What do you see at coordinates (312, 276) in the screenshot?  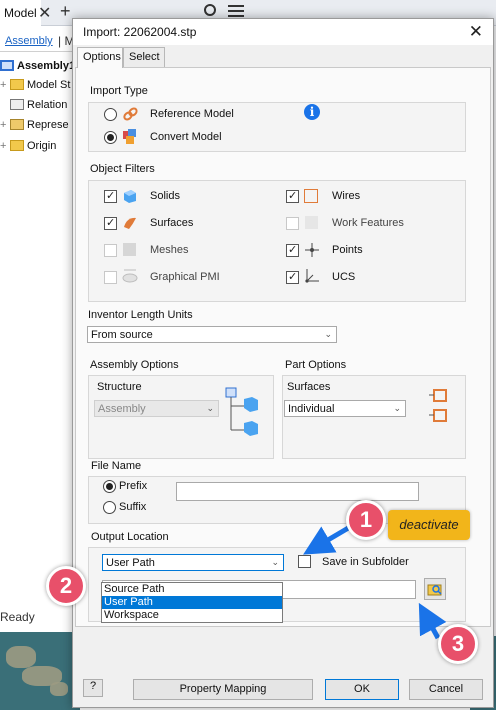 I see `ucs-icon` at bounding box center [312, 276].